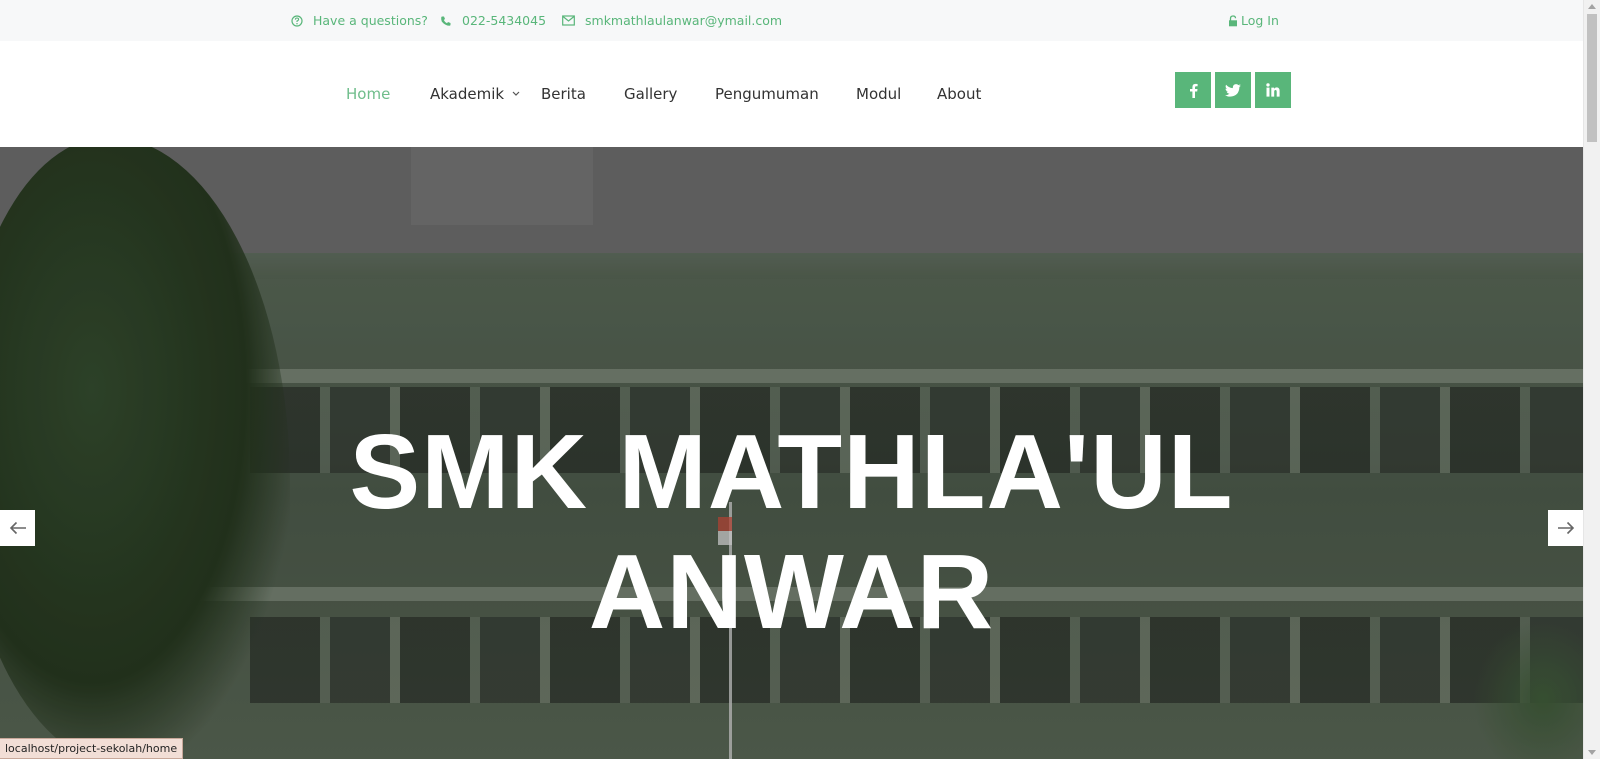 The width and height of the screenshot is (1600, 759). What do you see at coordinates (791, 472) in the screenshot?
I see `hero-title-line1: SMK MATHLA'UL` at bounding box center [791, 472].